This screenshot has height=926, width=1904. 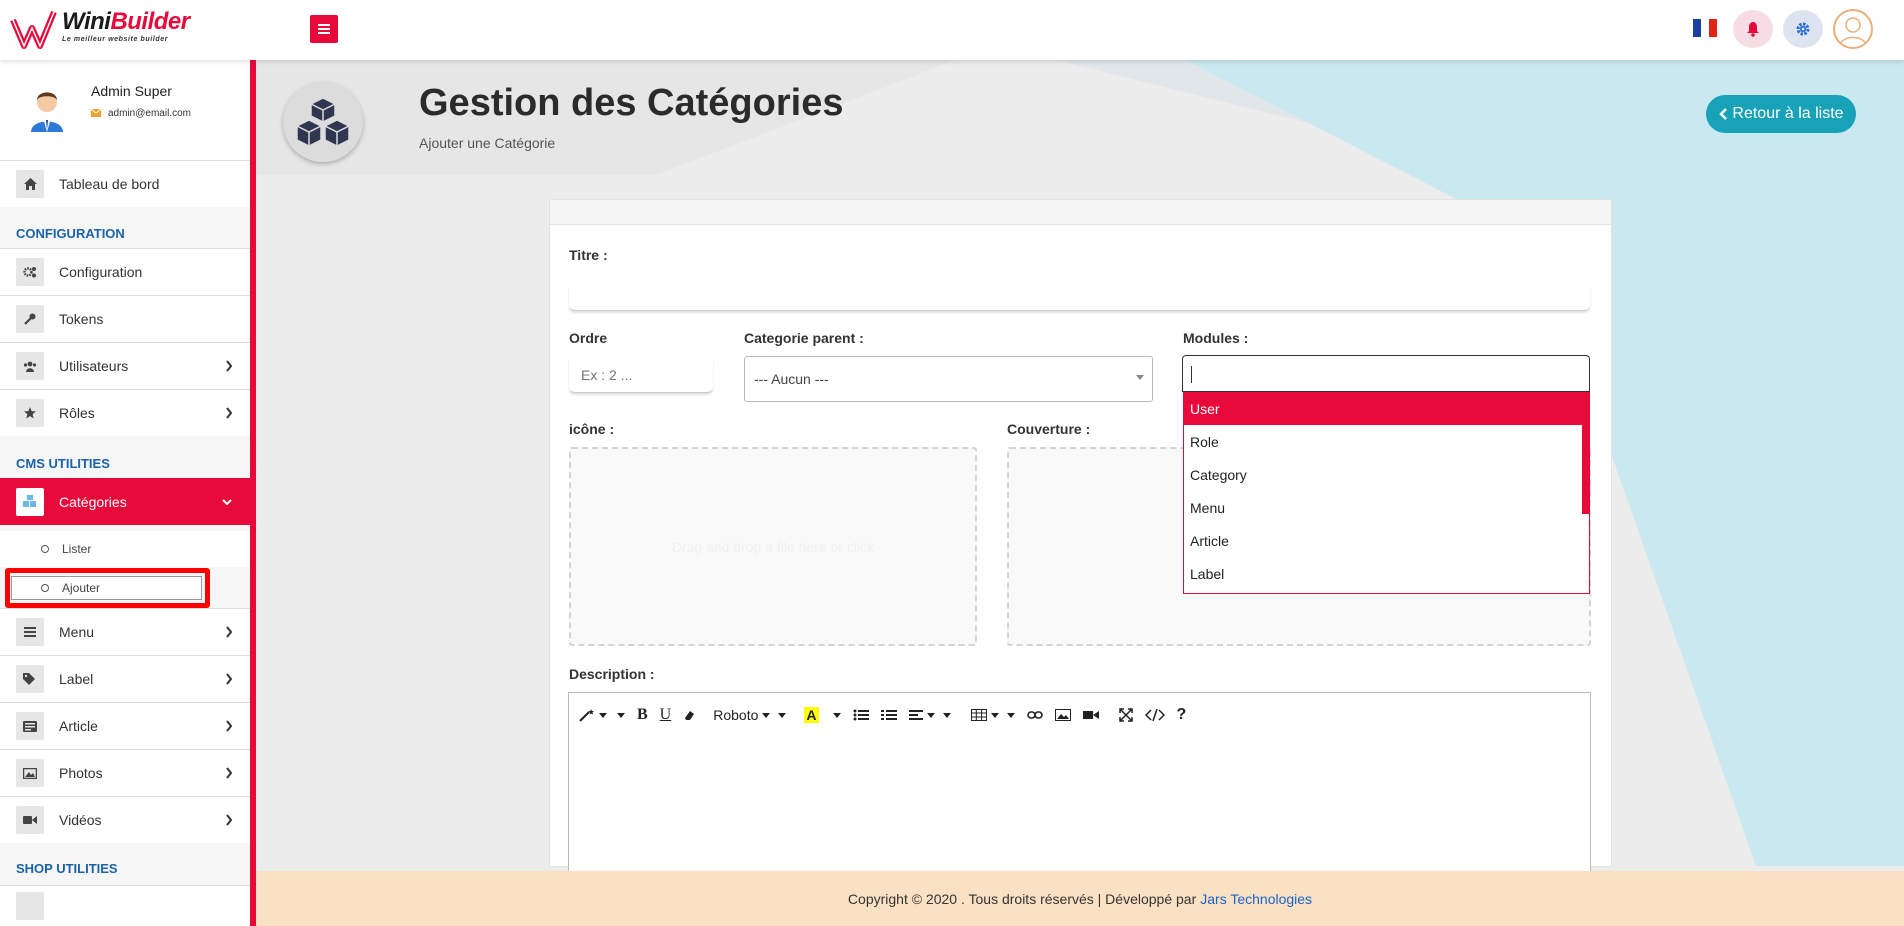 What do you see at coordinates (1079, 782) in the screenshot?
I see `description-editor: B U Roboto A ?` at bounding box center [1079, 782].